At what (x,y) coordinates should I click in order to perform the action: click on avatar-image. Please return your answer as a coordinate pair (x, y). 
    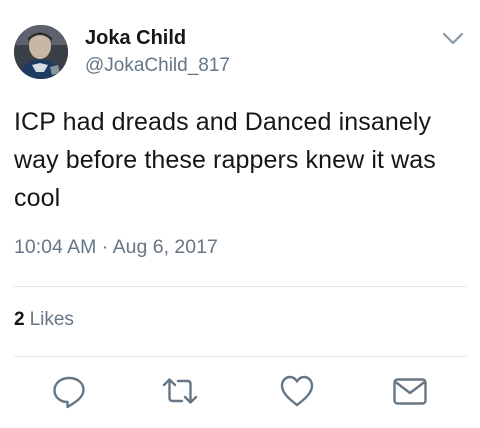
    Looking at the image, I should click on (41, 52).